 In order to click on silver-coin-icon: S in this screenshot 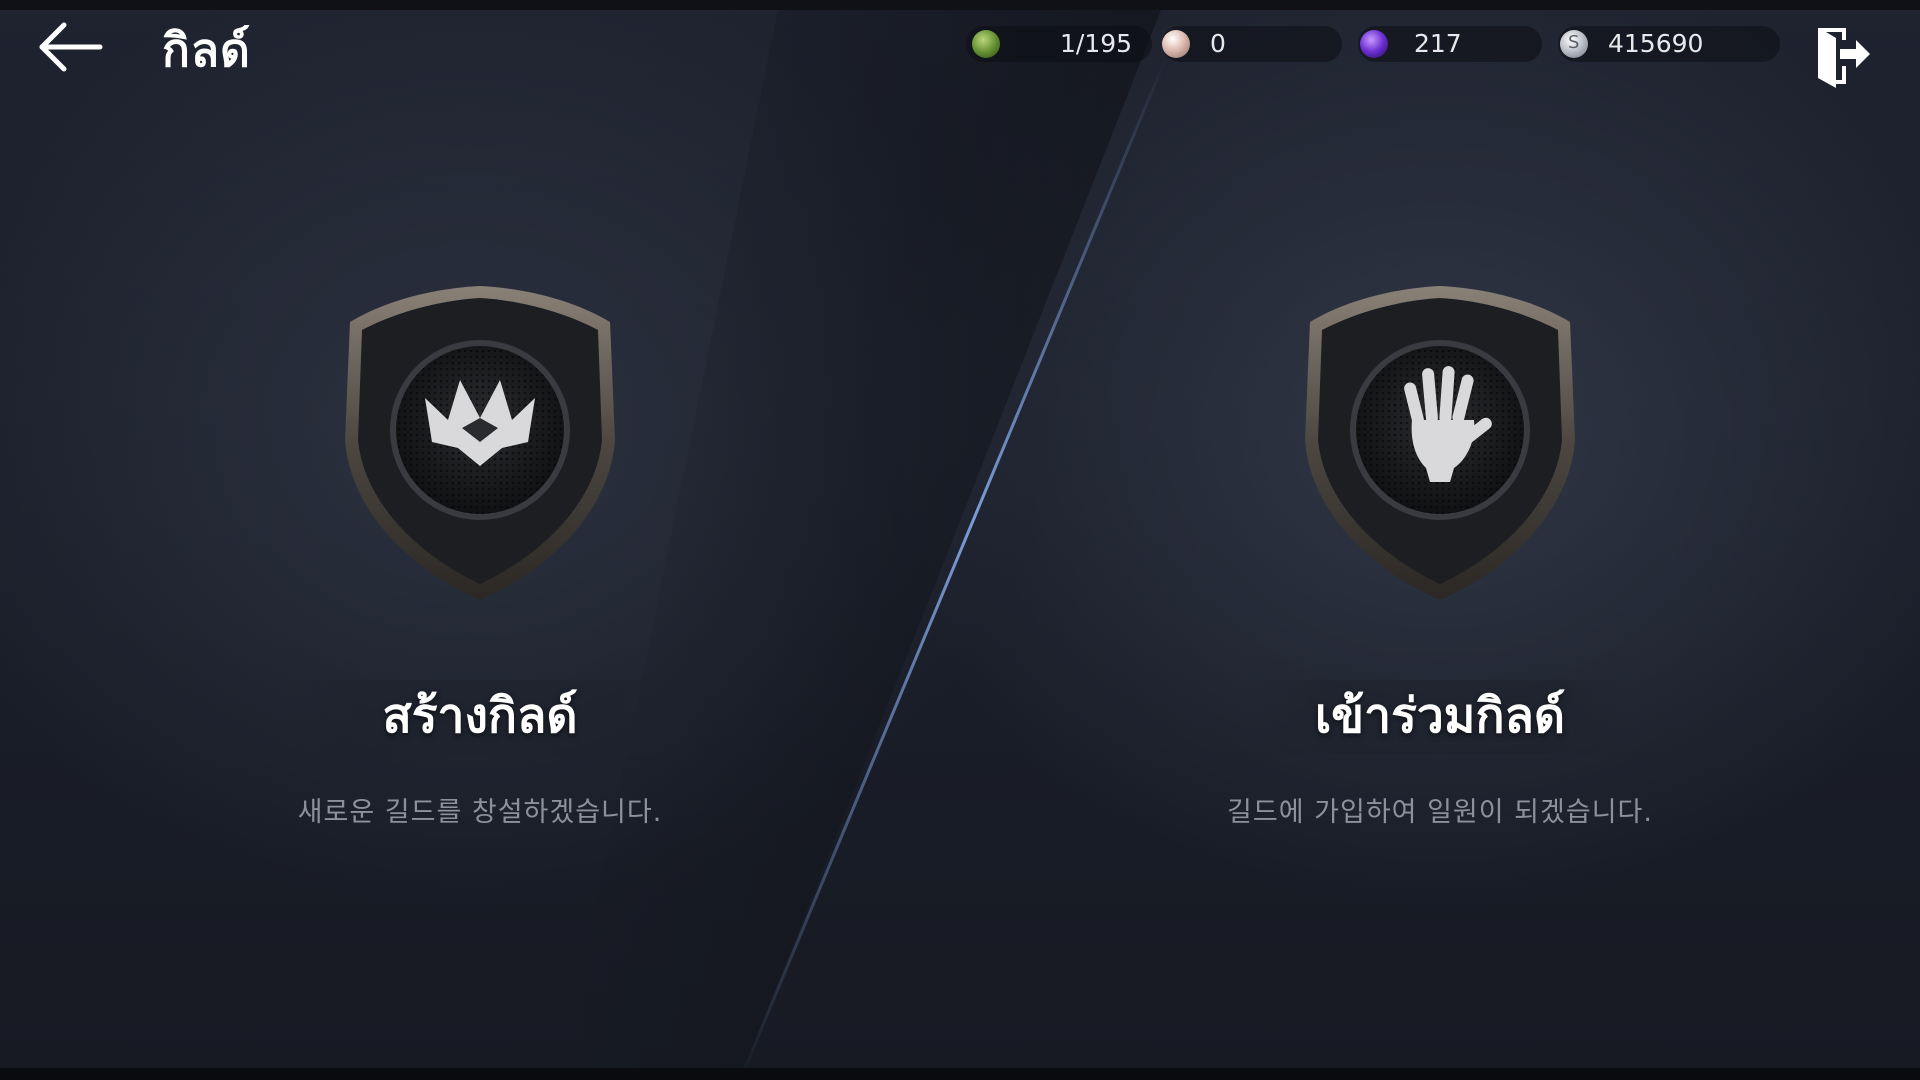, I will do `click(1574, 44)`.